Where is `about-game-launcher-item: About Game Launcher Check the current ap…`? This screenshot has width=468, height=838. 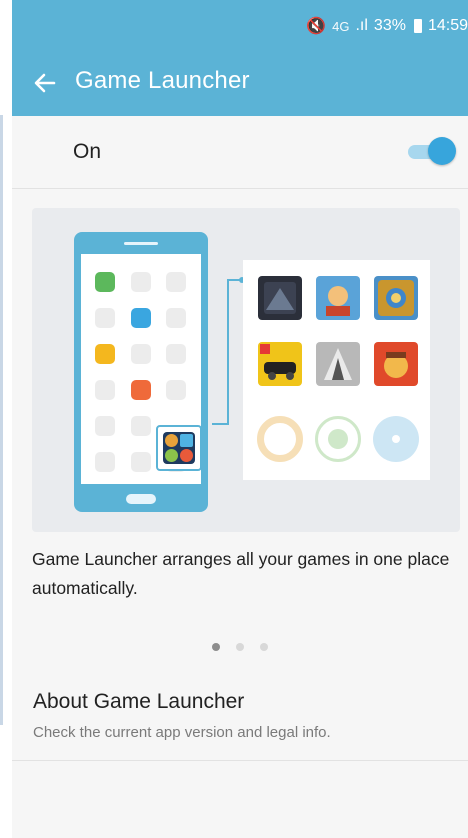
about-game-launcher-item: About Game Launcher Check the current ap… is located at coordinates (240, 720).